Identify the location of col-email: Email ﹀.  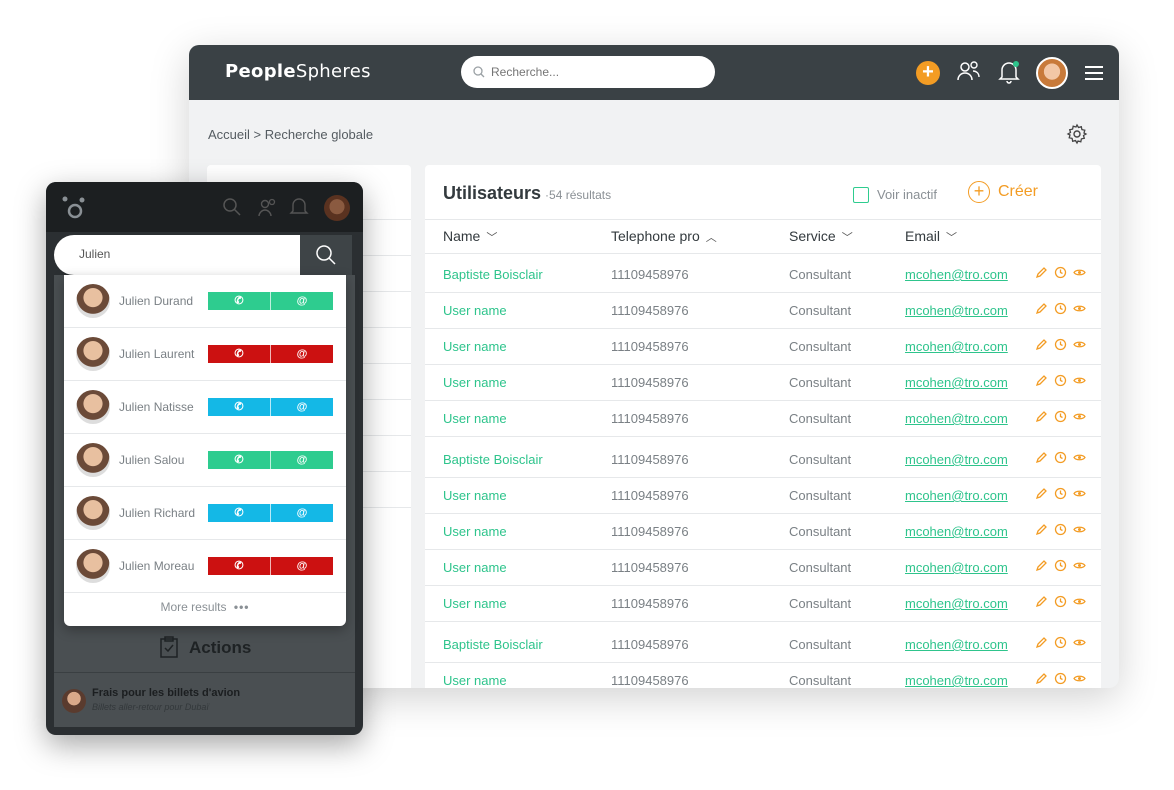
(931, 236).